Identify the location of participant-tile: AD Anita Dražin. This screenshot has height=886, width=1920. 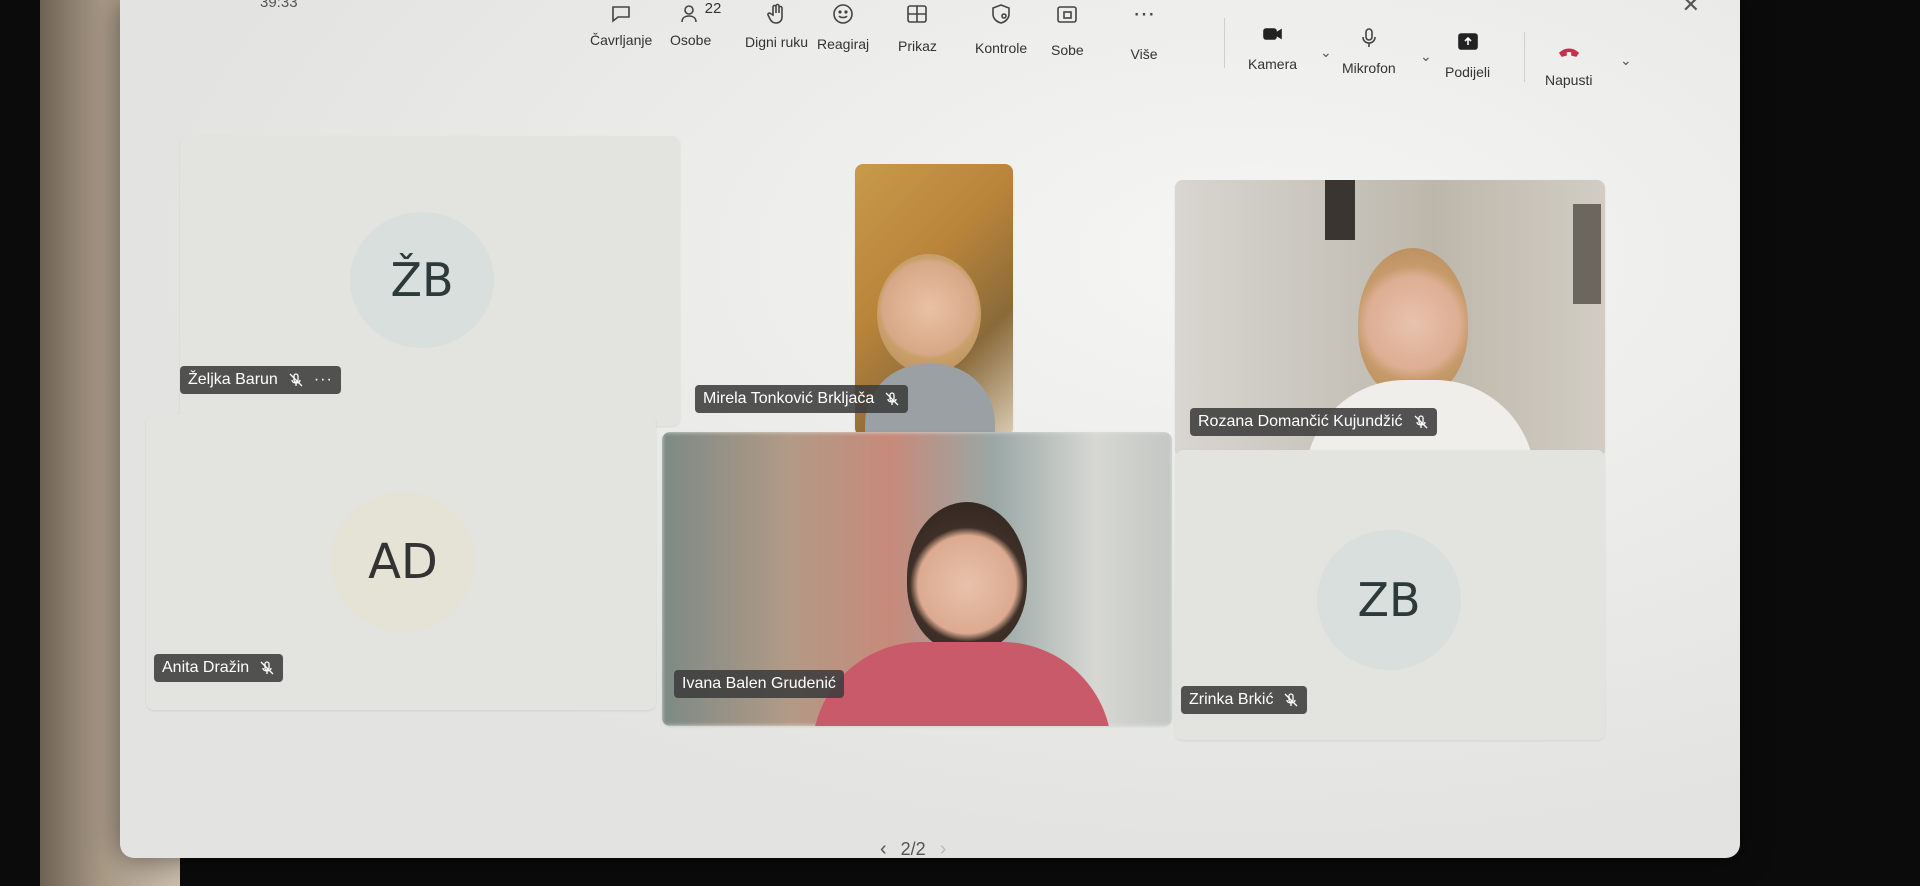
(401, 562).